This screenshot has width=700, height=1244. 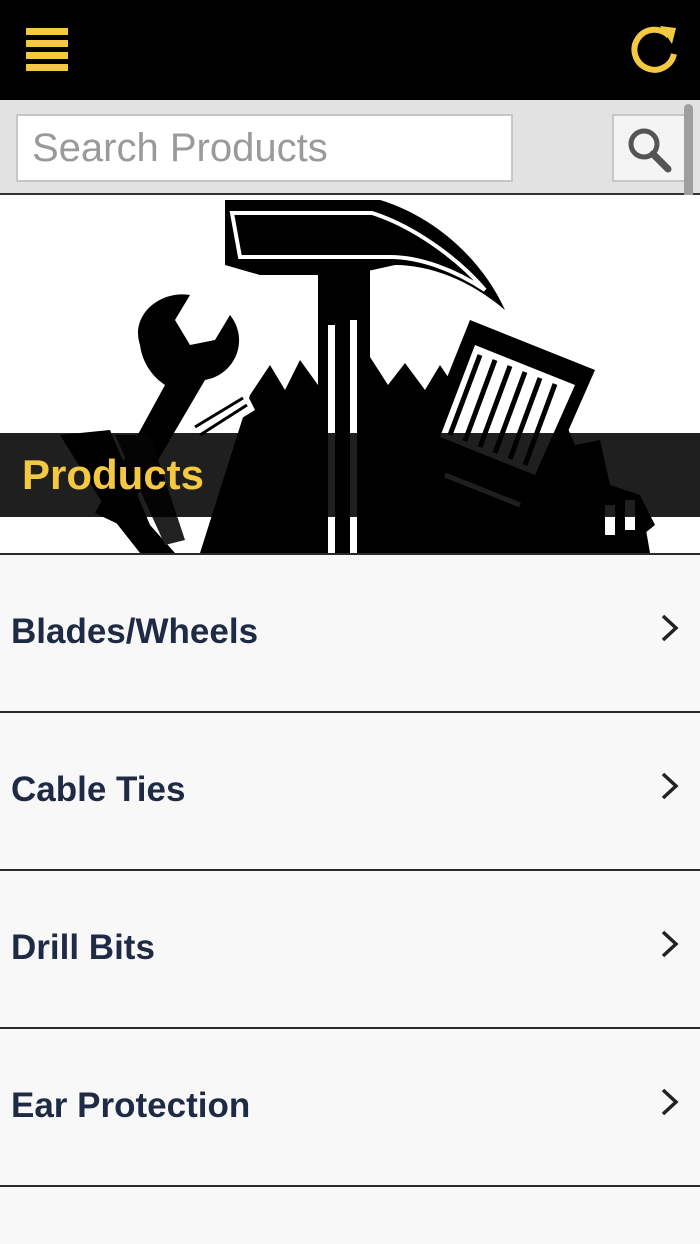 I want to click on refresh-button, so click(x=656, y=50).